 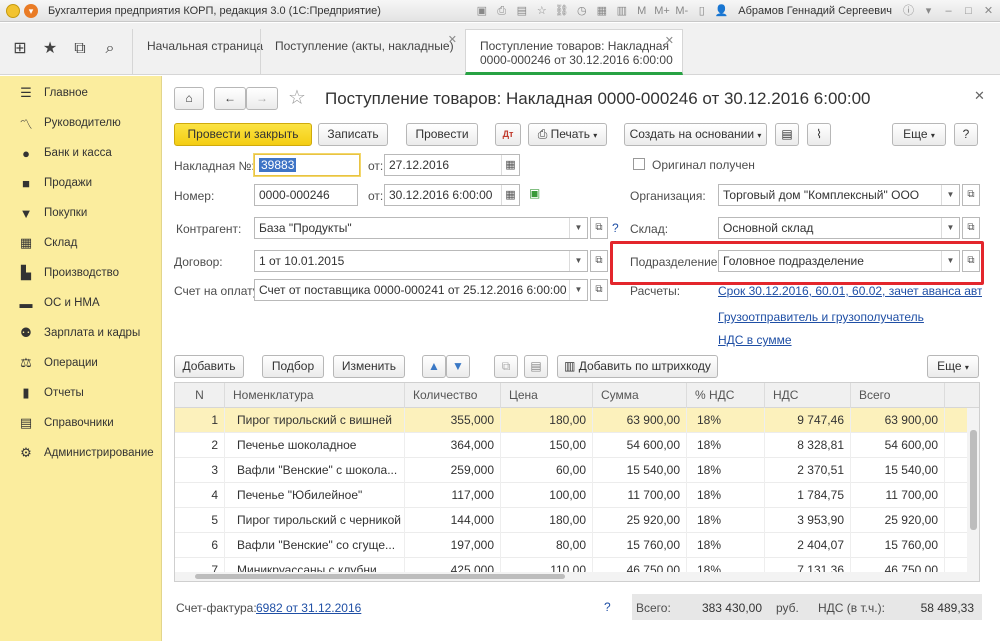 I want to click on open-organization-button: ⧉, so click(x=971, y=195).